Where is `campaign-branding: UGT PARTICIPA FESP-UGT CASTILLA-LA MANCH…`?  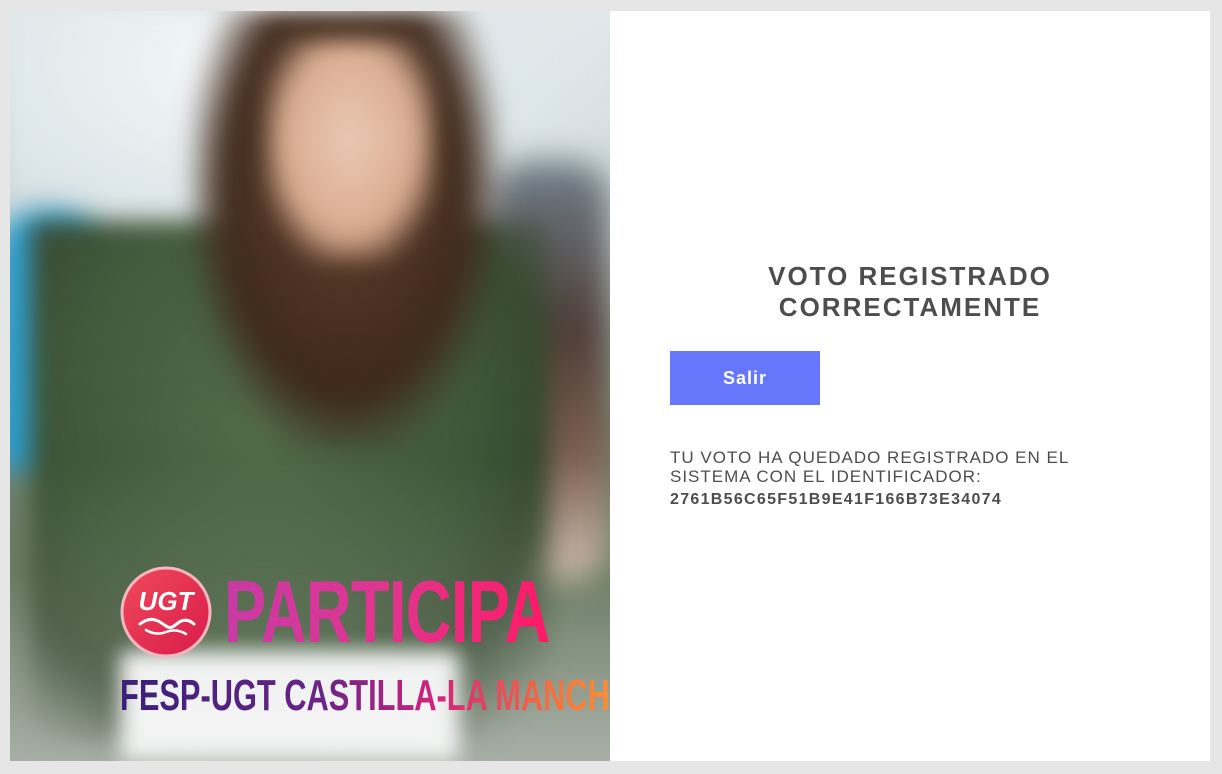
campaign-branding: UGT PARTICIPA FESP-UGT CASTILLA-LA MANCH… is located at coordinates (365, 644).